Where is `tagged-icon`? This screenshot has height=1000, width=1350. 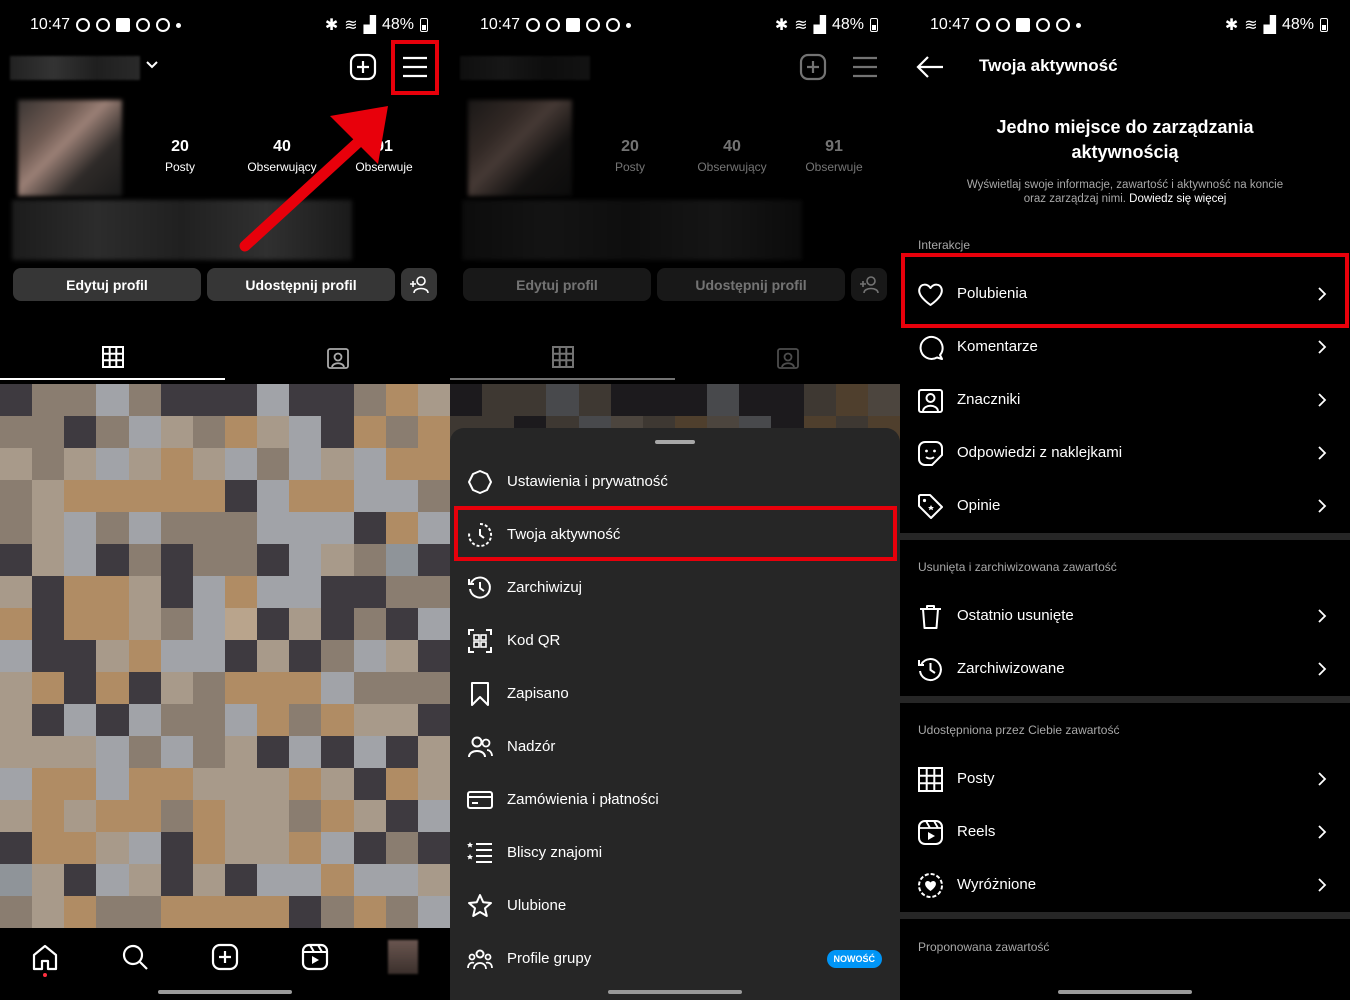 tagged-icon is located at coordinates (787, 358).